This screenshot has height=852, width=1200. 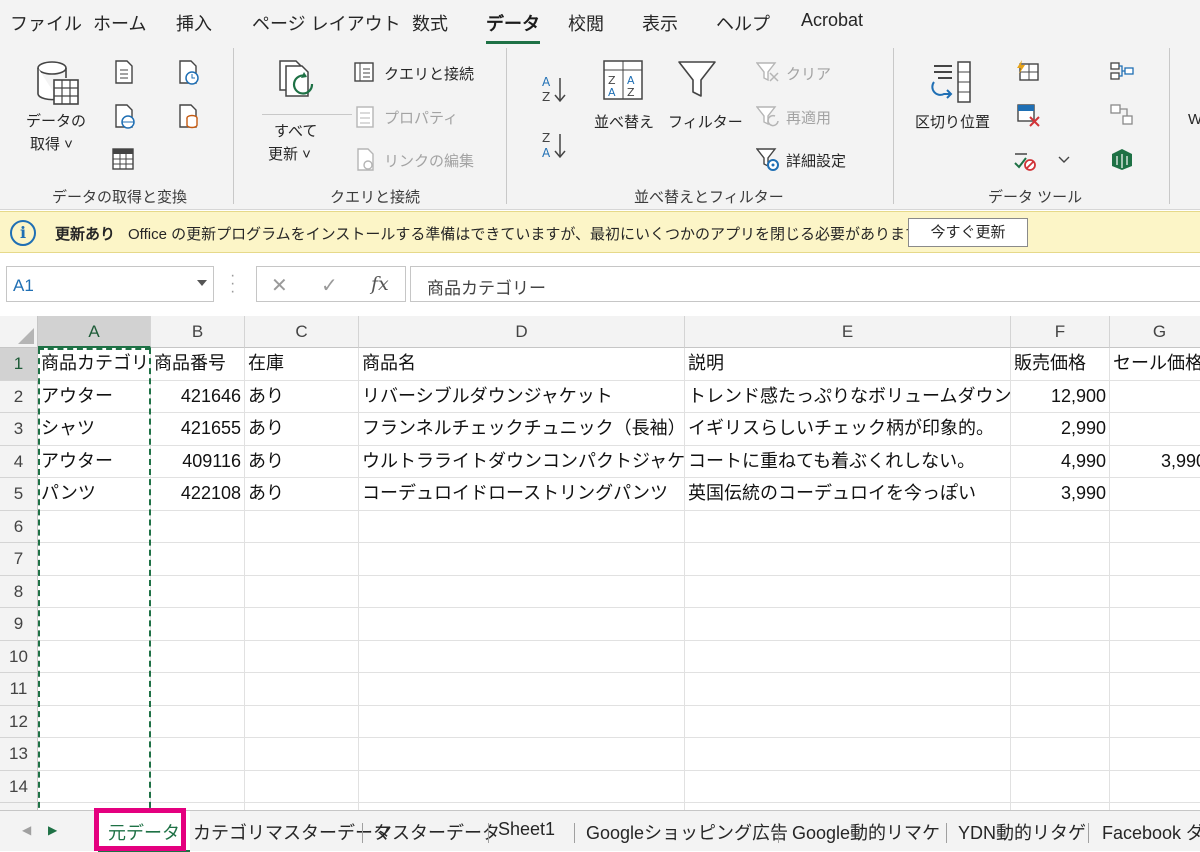 I want to click on cell-d5: コーデュロイドローストリングパンツ, so click(x=522, y=494).